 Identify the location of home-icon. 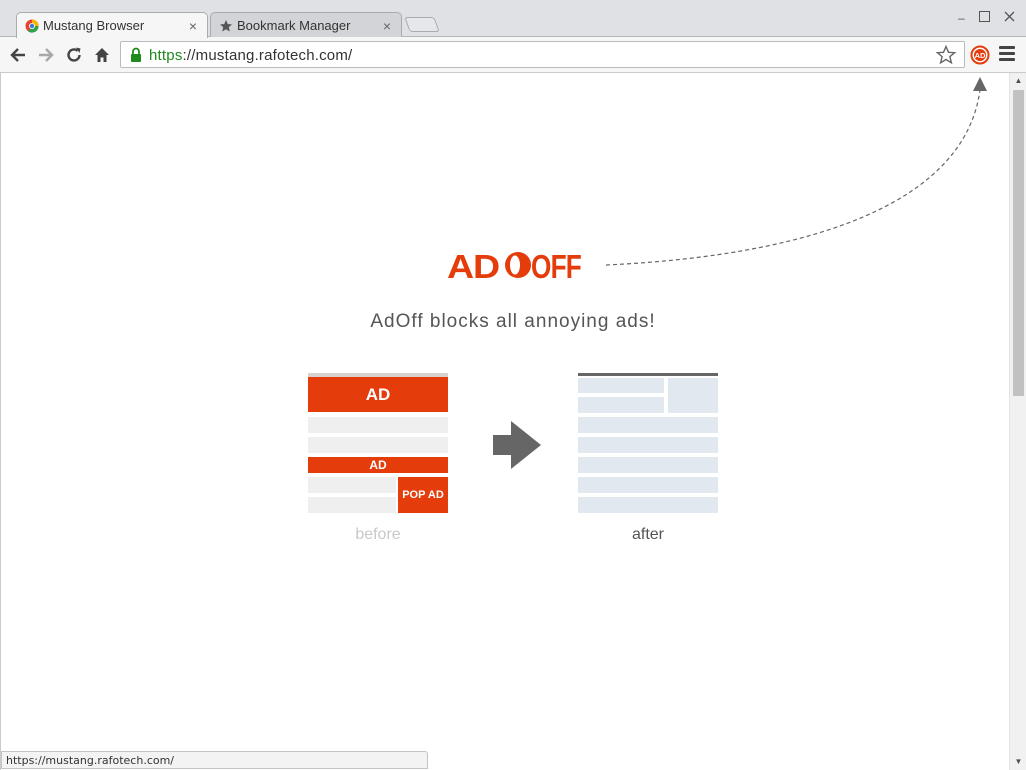
(102, 55).